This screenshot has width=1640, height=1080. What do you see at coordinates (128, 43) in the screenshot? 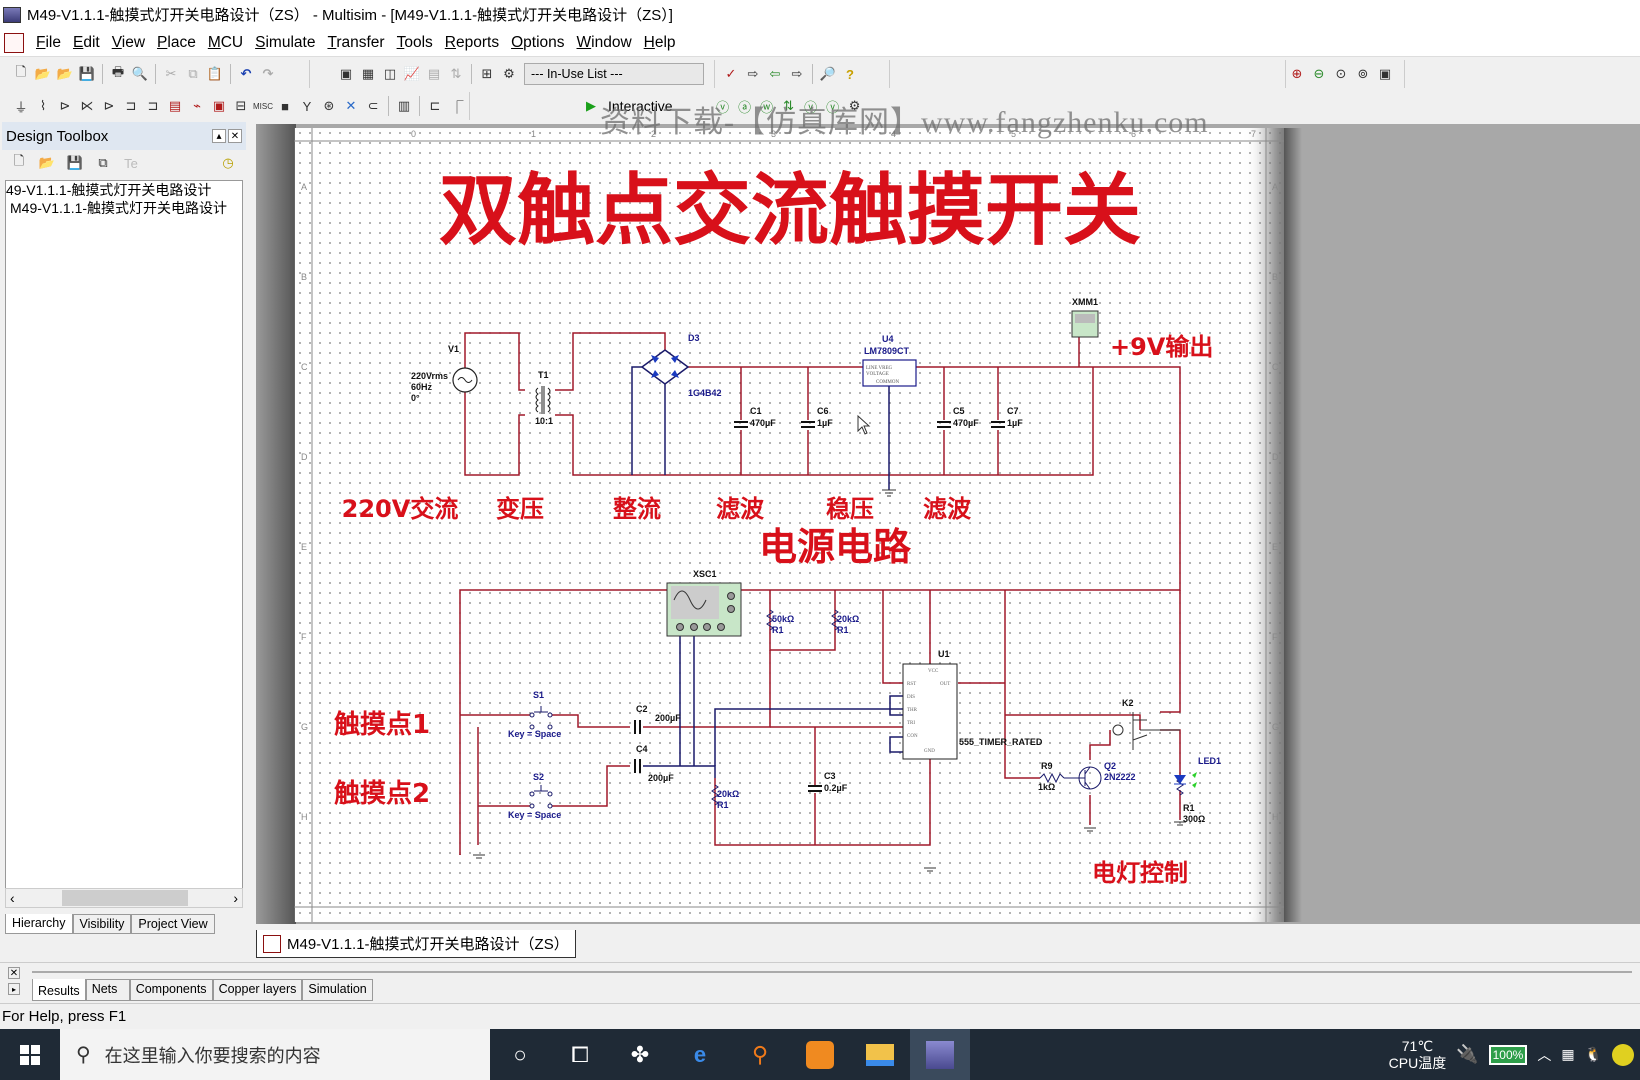
I see `menu-view: View` at bounding box center [128, 43].